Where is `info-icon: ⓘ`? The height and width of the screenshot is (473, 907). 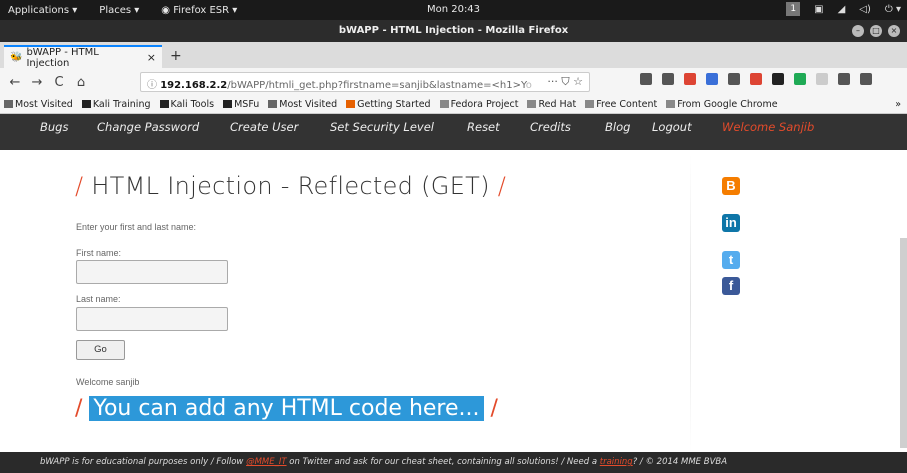
info-icon: ⓘ is located at coordinates (152, 85).